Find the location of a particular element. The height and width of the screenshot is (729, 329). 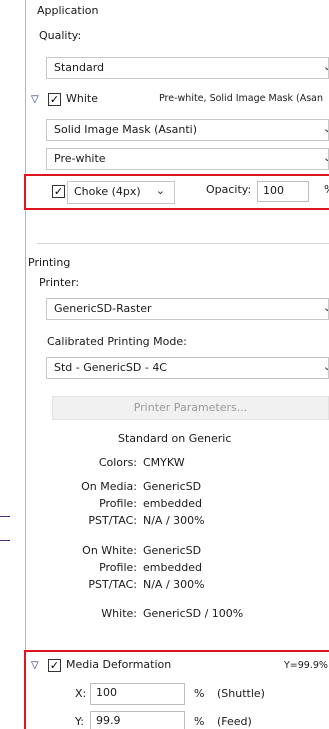

media-deformation-checkbox: ✓ is located at coordinates (54, 665).